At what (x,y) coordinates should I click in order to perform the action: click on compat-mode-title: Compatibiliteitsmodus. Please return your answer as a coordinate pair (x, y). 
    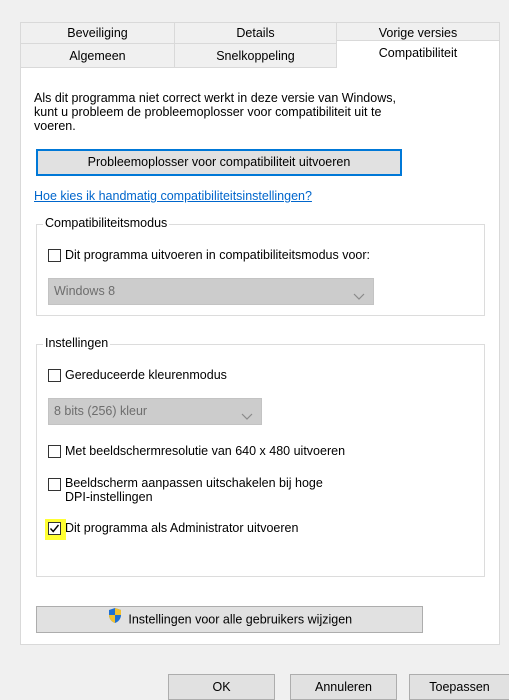
    Looking at the image, I should click on (106, 223).